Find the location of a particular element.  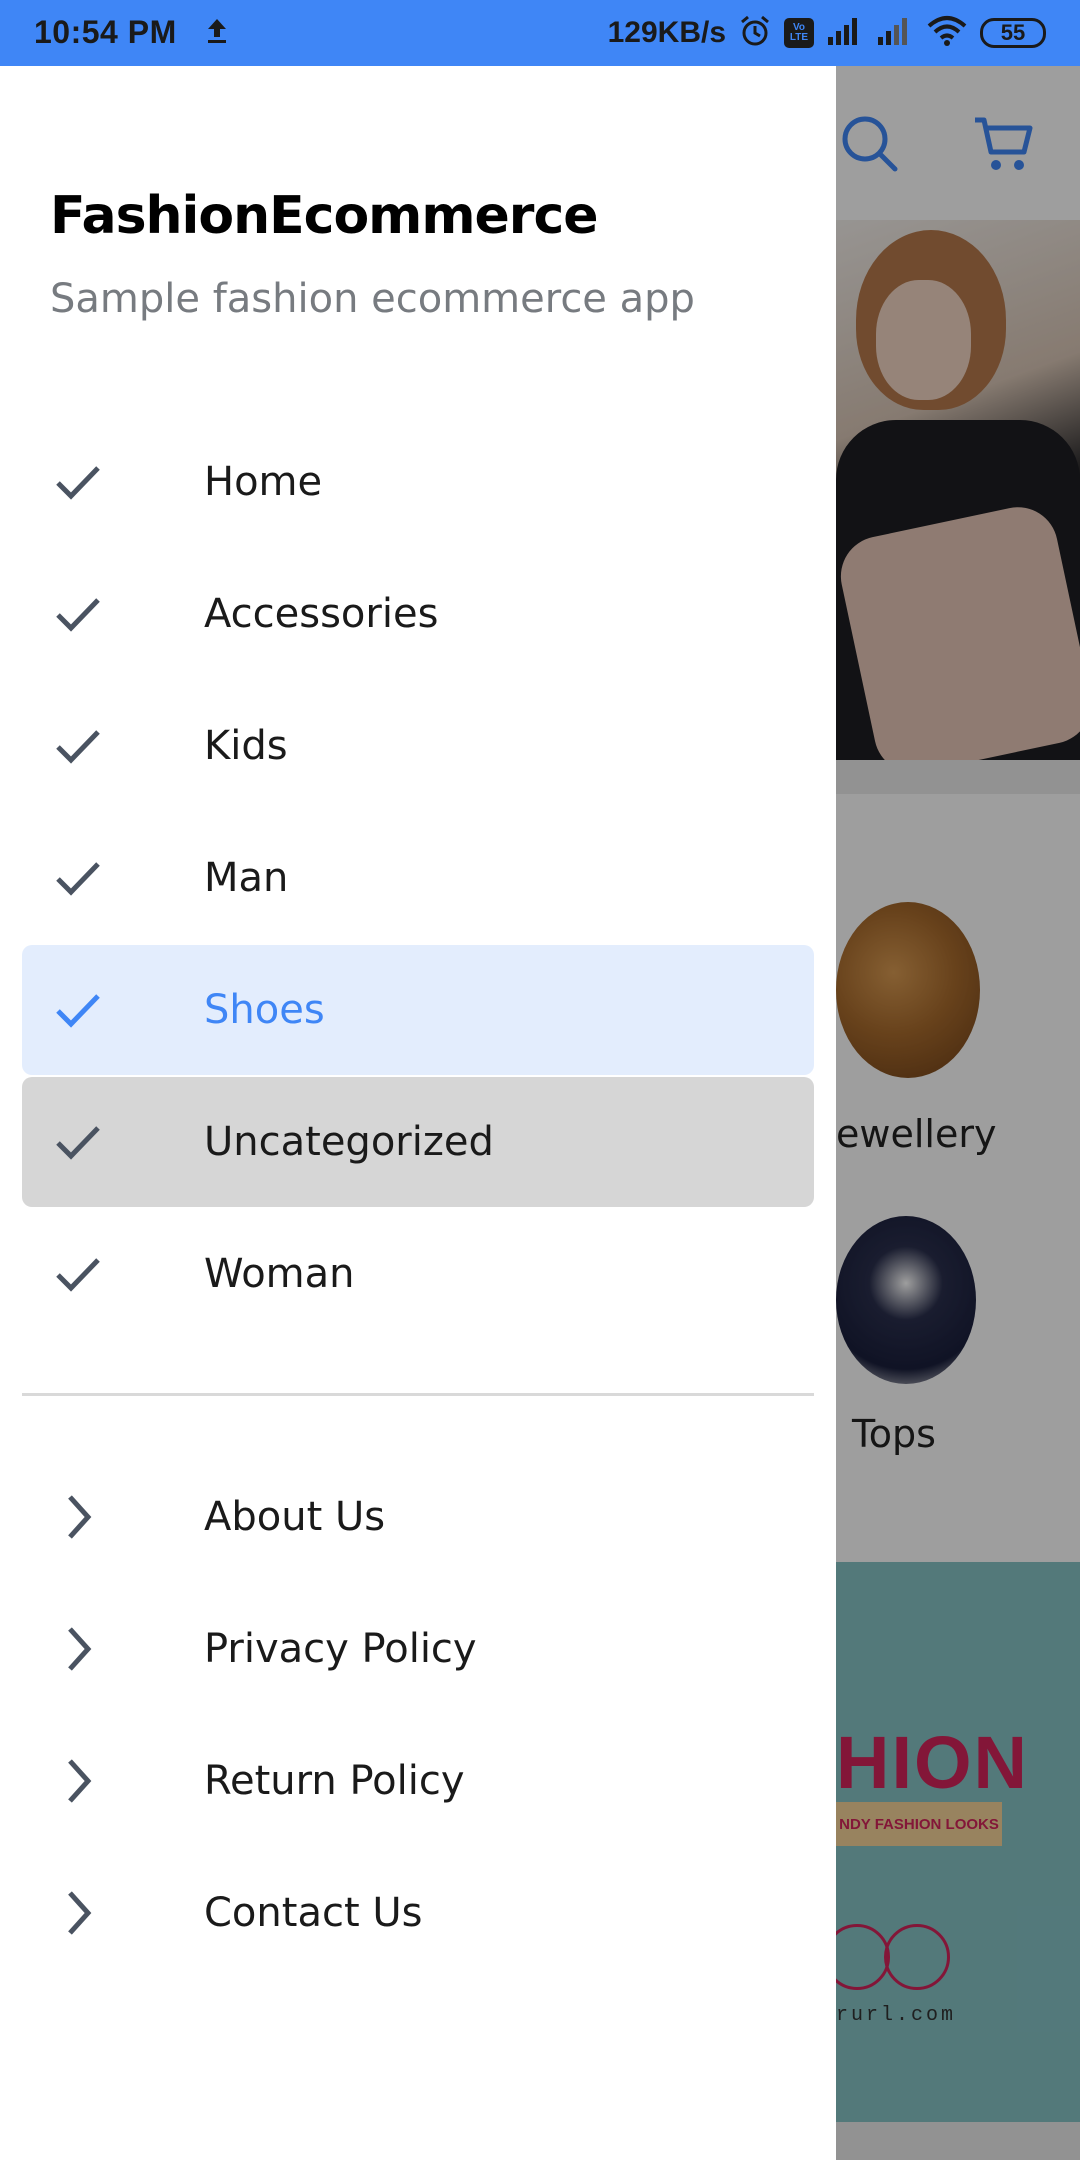

menu-item-about-us: About Us is located at coordinates (418, 1517).